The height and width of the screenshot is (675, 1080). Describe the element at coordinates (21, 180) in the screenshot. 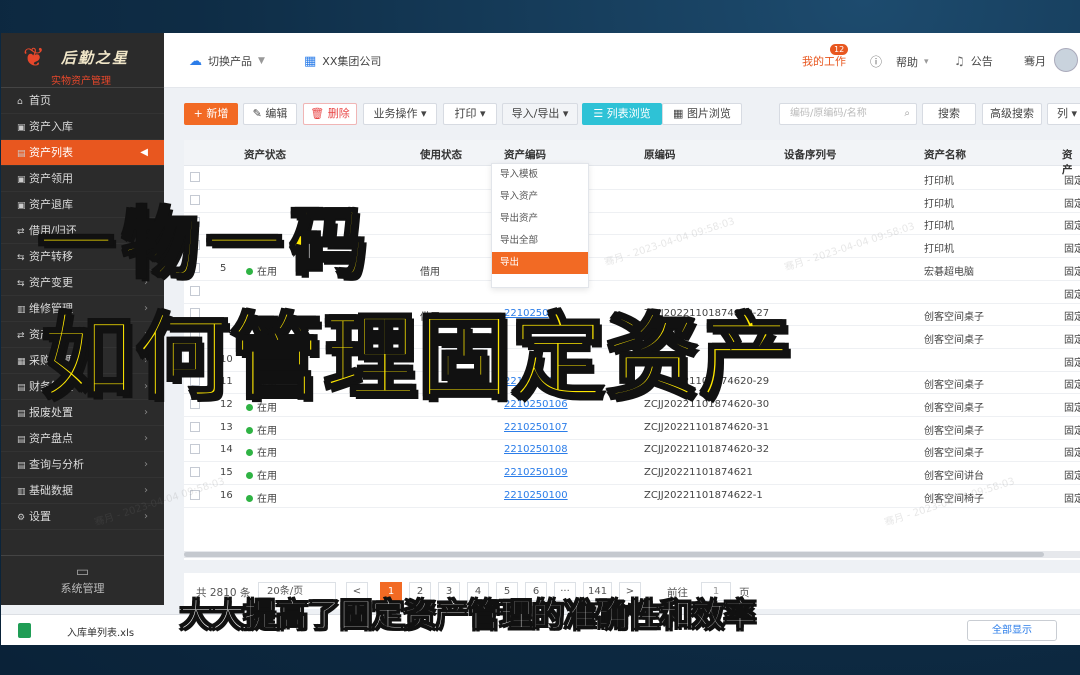

I see `receive-icon: ▣` at that location.